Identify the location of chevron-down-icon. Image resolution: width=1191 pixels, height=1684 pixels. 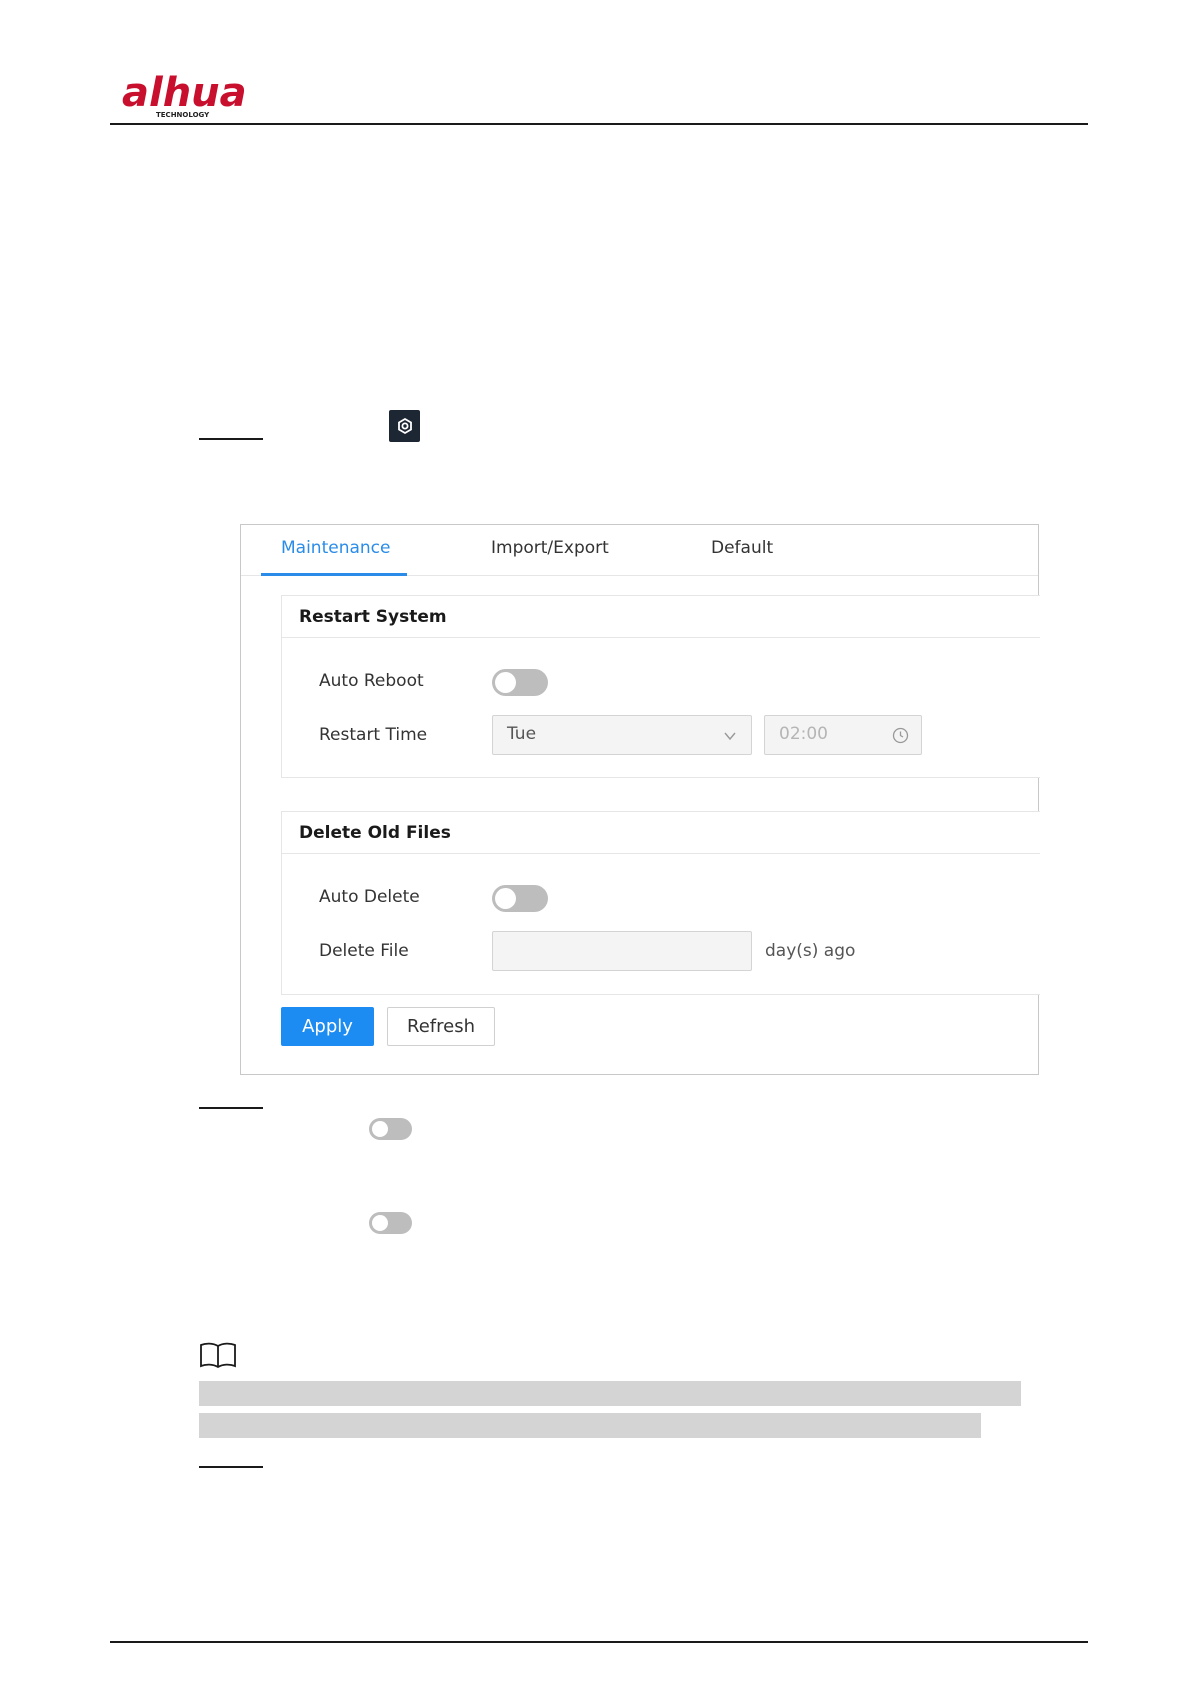
(730, 737).